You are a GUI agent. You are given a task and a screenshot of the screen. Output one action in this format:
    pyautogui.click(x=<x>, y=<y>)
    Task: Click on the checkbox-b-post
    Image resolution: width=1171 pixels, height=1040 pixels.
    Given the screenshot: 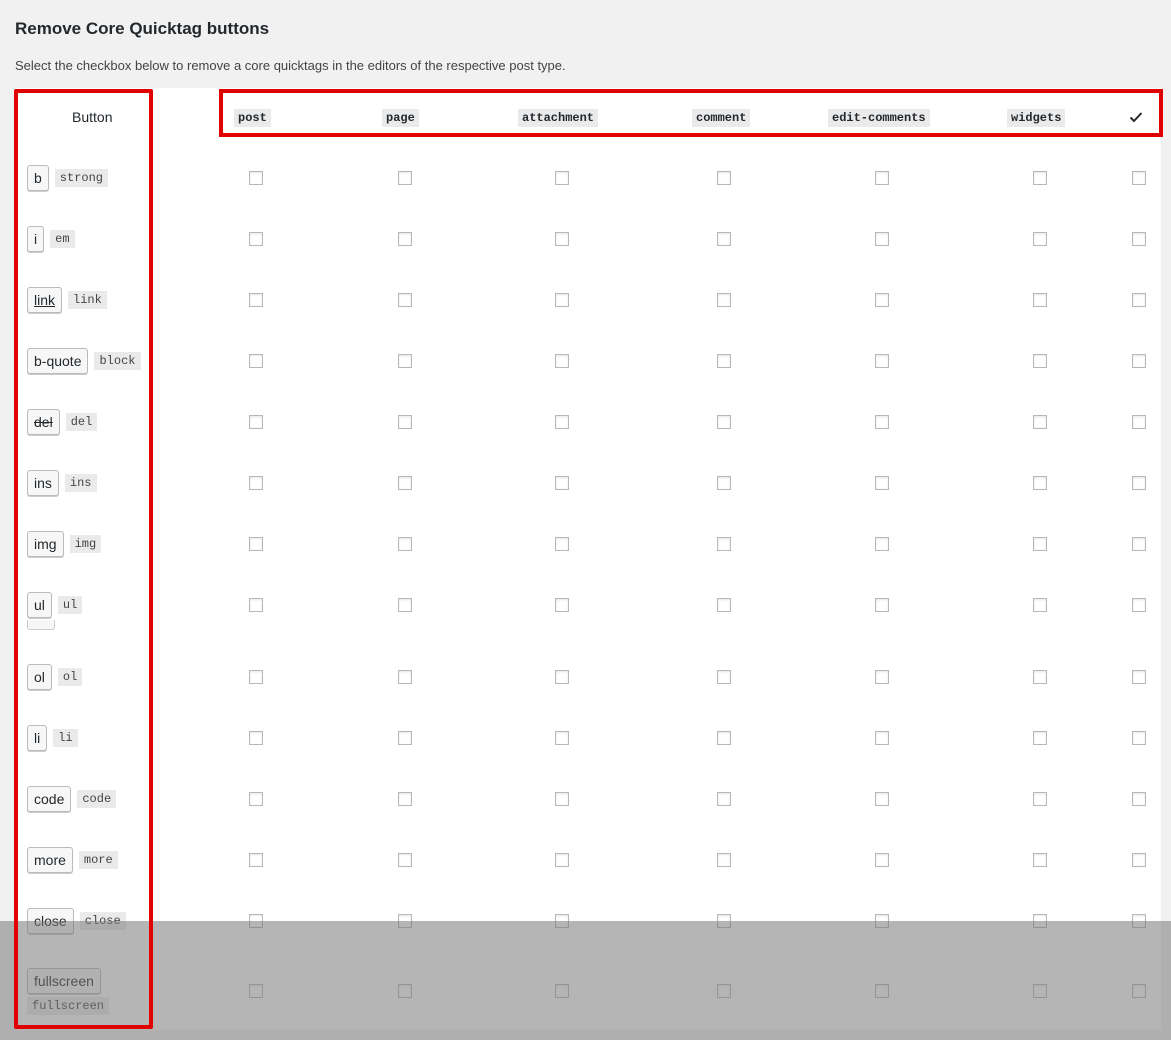 What is the action you would take?
    pyautogui.click(x=256, y=178)
    